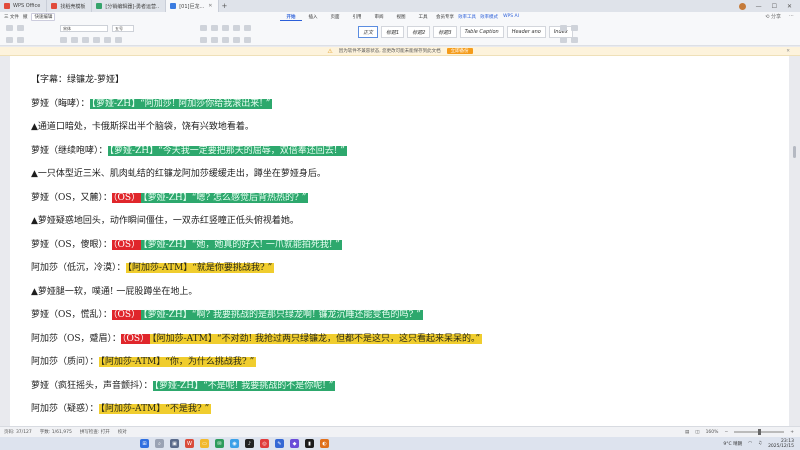 The height and width of the screenshot is (450, 800). What do you see at coordinates (9, 28) in the screenshot?
I see `paste-icon` at bounding box center [9, 28].